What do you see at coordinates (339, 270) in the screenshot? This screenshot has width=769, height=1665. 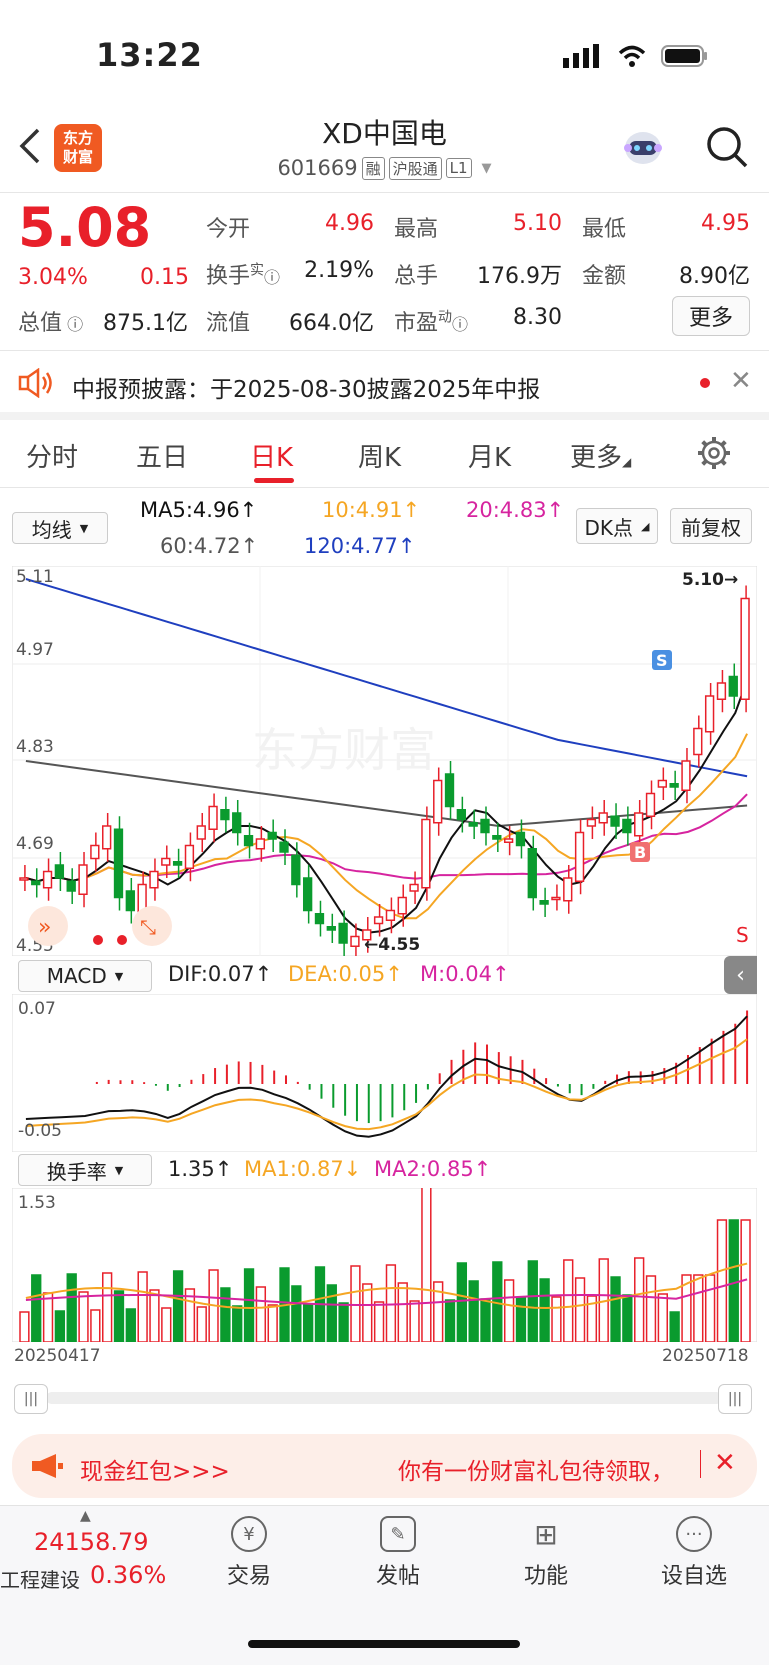 I see `turnover-value: 2.19%` at bounding box center [339, 270].